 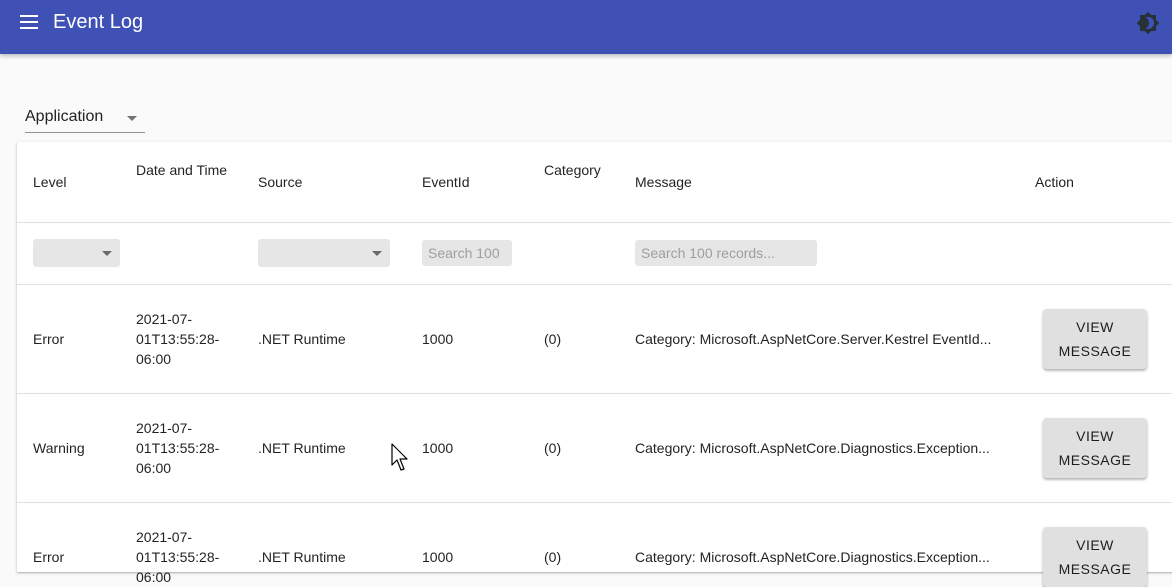 What do you see at coordinates (98, 22) in the screenshot?
I see `app-title: Event Log` at bounding box center [98, 22].